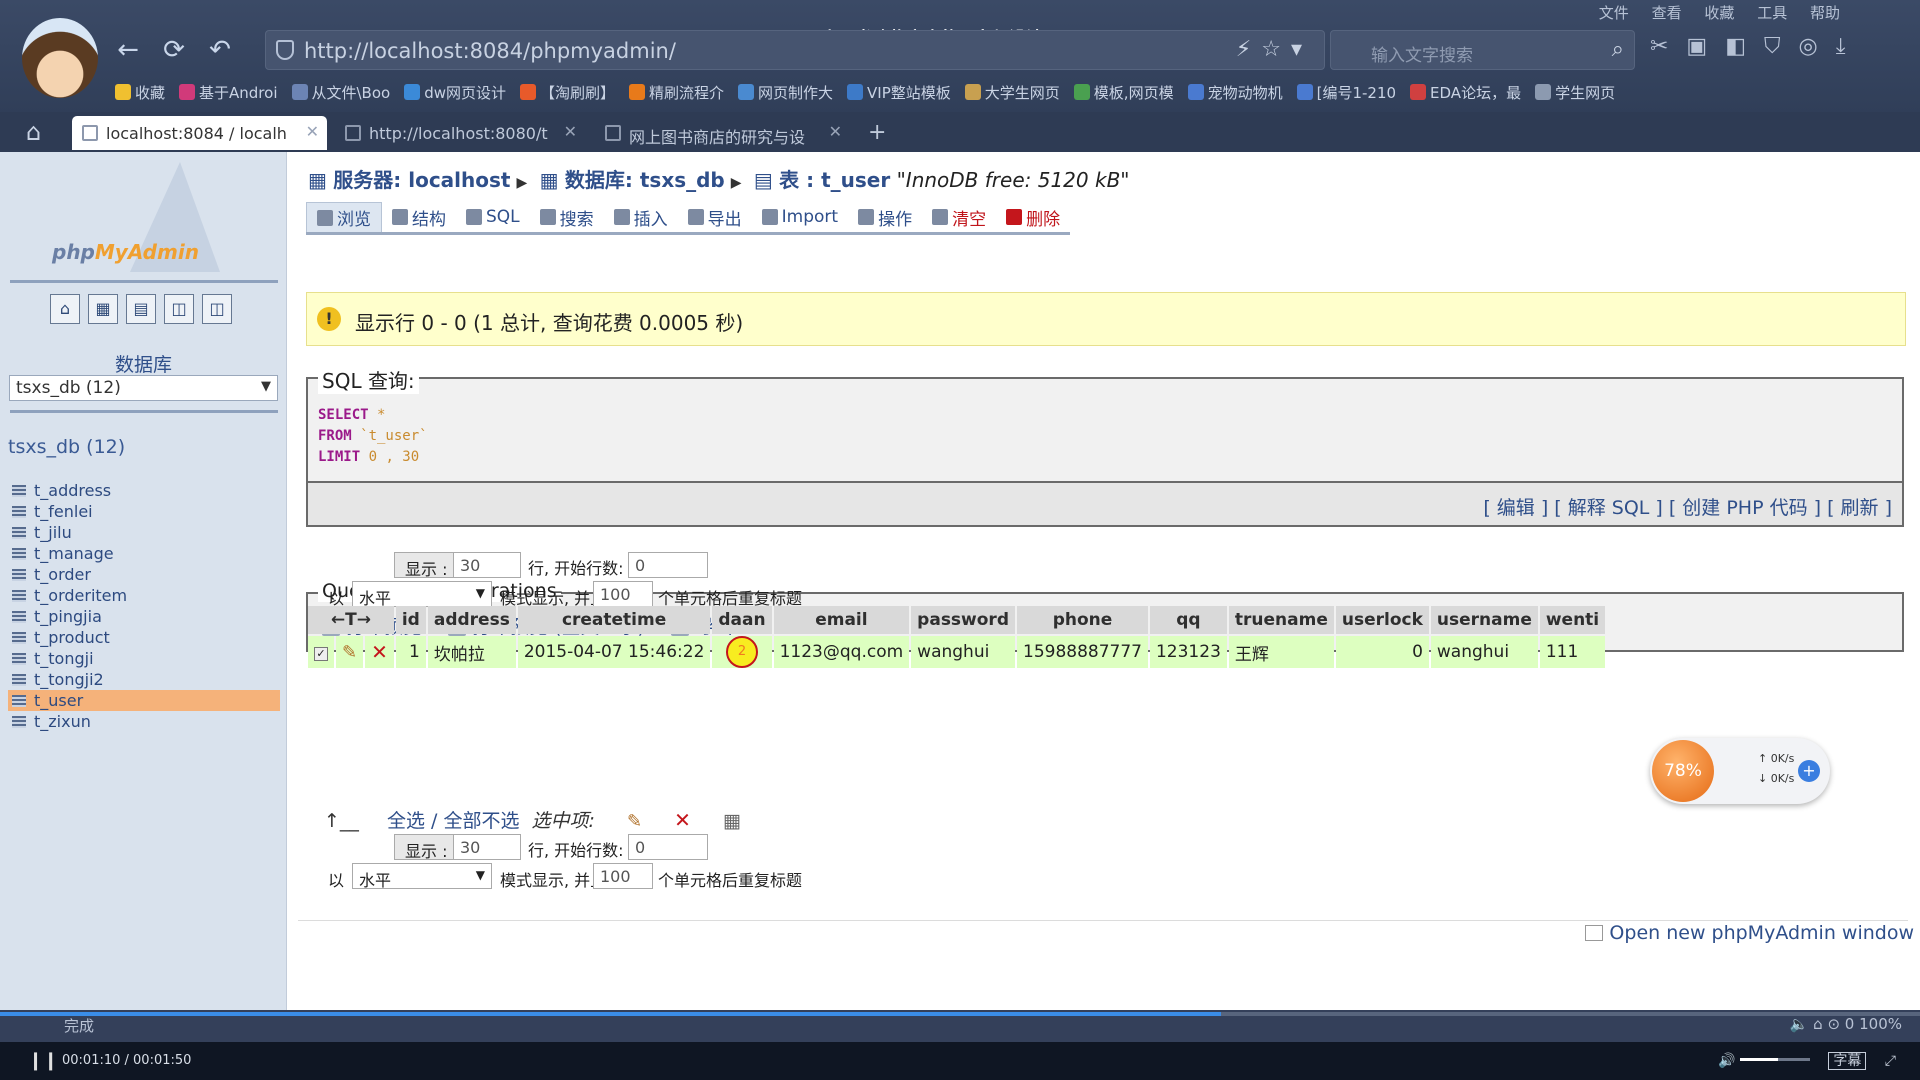 The height and width of the screenshot is (1080, 1920). What do you see at coordinates (471, 620) in the screenshot?
I see `column-header-address: address` at bounding box center [471, 620].